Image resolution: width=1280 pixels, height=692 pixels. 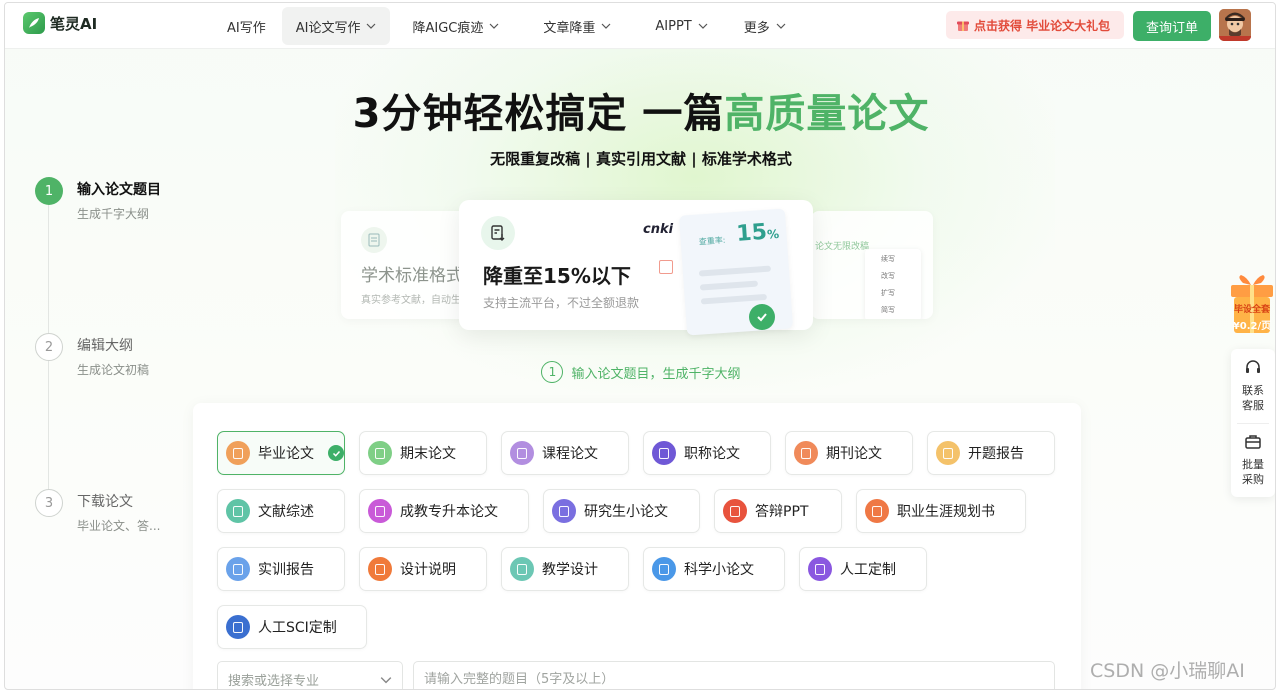 What do you see at coordinates (428, 570) in the screenshot?
I see `type-label: 设计说明` at bounding box center [428, 570].